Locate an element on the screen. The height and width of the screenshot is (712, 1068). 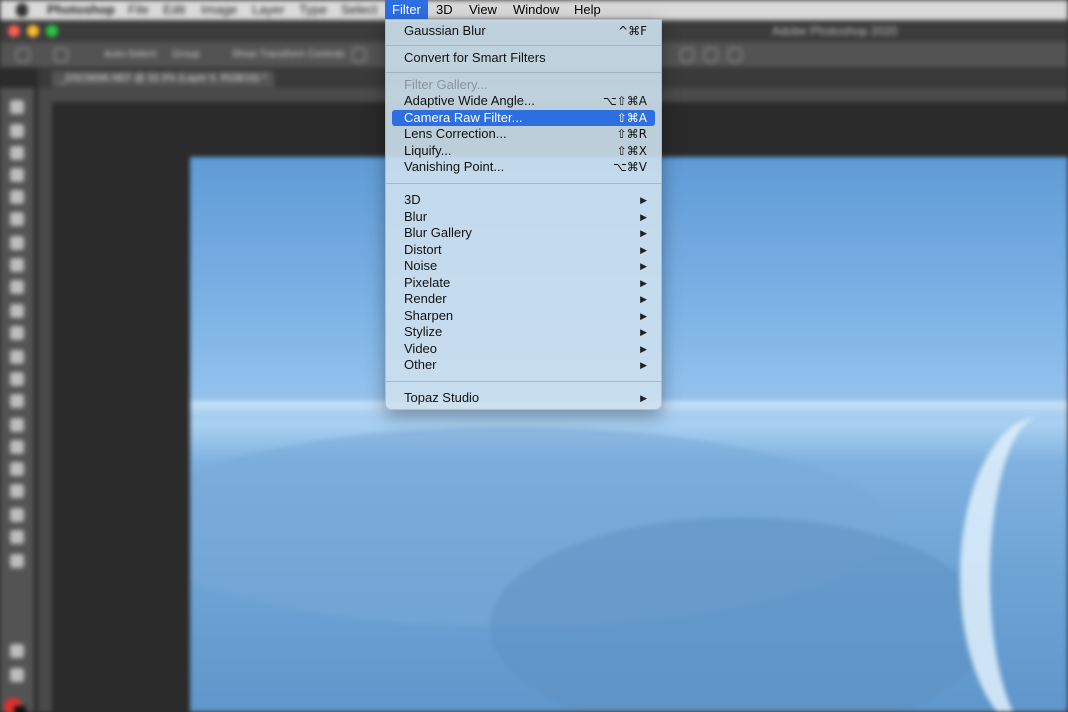
menu-item-distort-submenu: Distort ▶ is located at coordinates (523, 250).